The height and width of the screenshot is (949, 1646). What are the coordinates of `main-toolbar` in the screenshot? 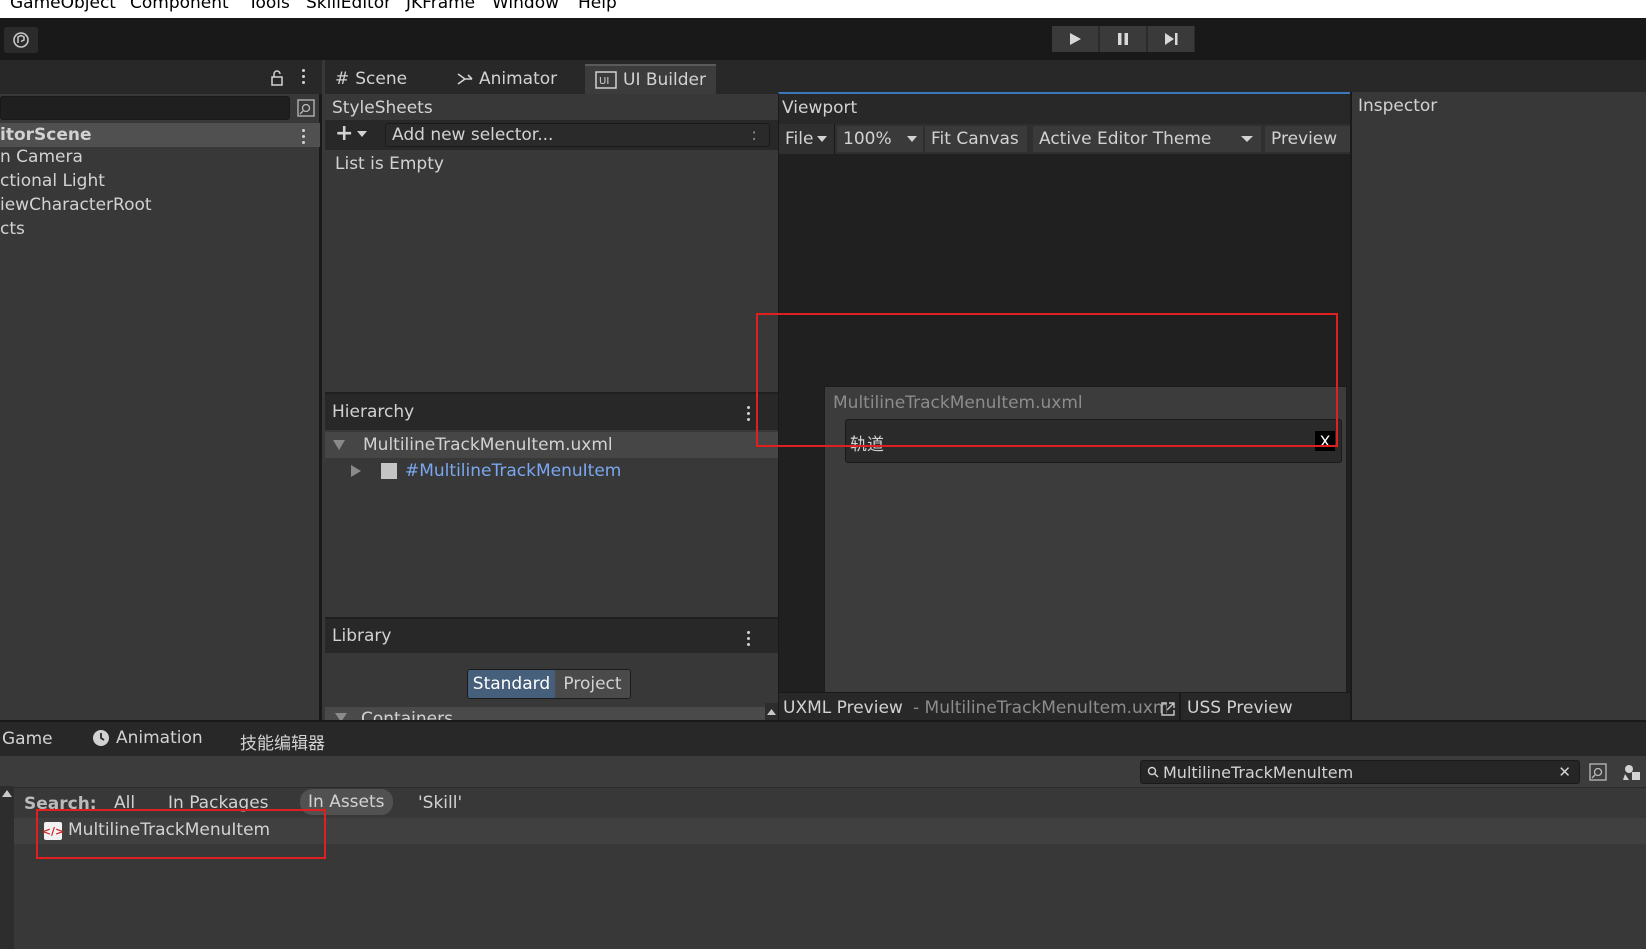 It's located at (823, 39).